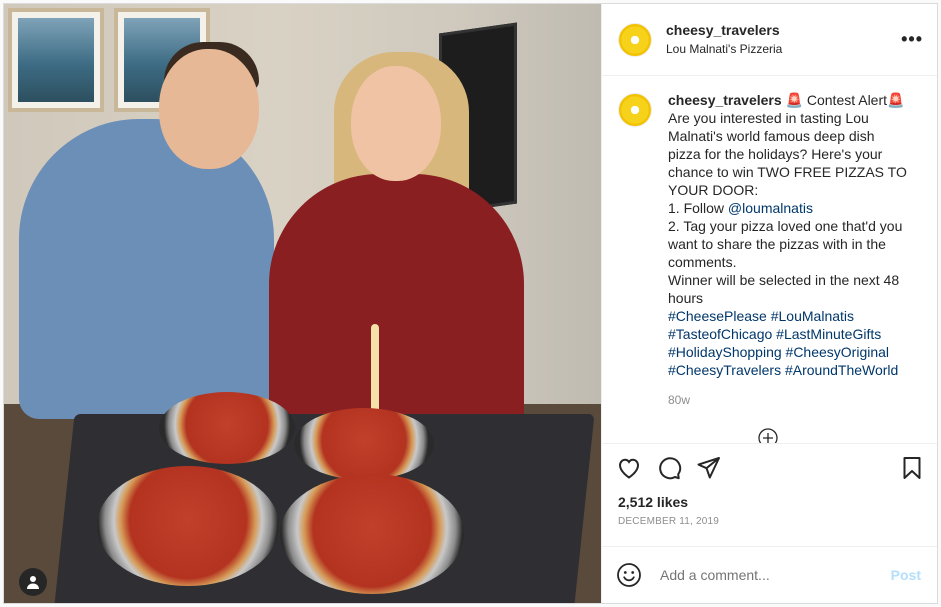 The width and height of the screenshot is (941, 607). What do you see at coordinates (769, 467) in the screenshot?
I see `action-bar` at bounding box center [769, 467].